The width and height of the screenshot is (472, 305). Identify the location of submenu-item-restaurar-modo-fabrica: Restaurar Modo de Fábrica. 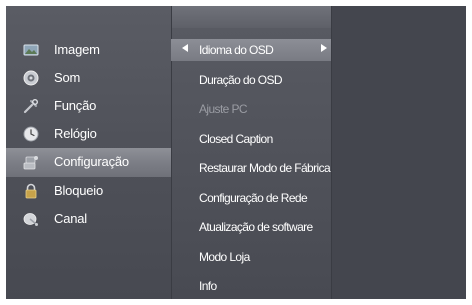
(251, 168).